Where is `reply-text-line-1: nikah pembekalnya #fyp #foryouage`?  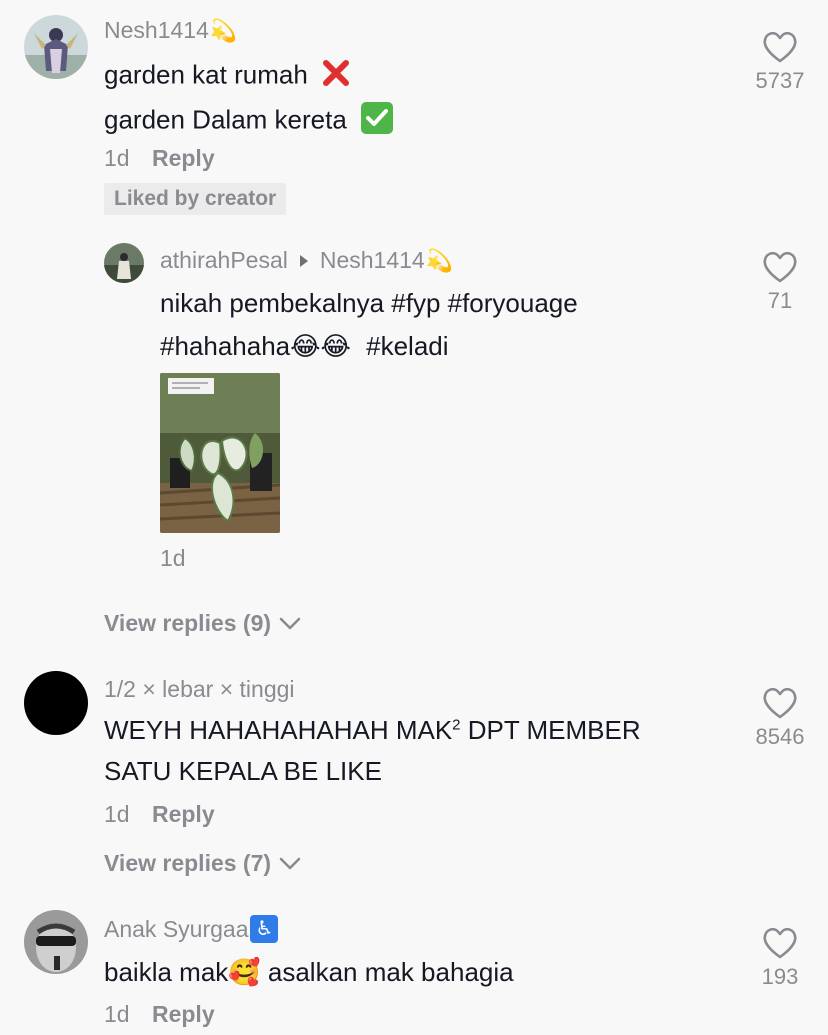
reply-text-line-1: nikah pembekalnya #fyp #foryouage is located at coordinates (369, 303).